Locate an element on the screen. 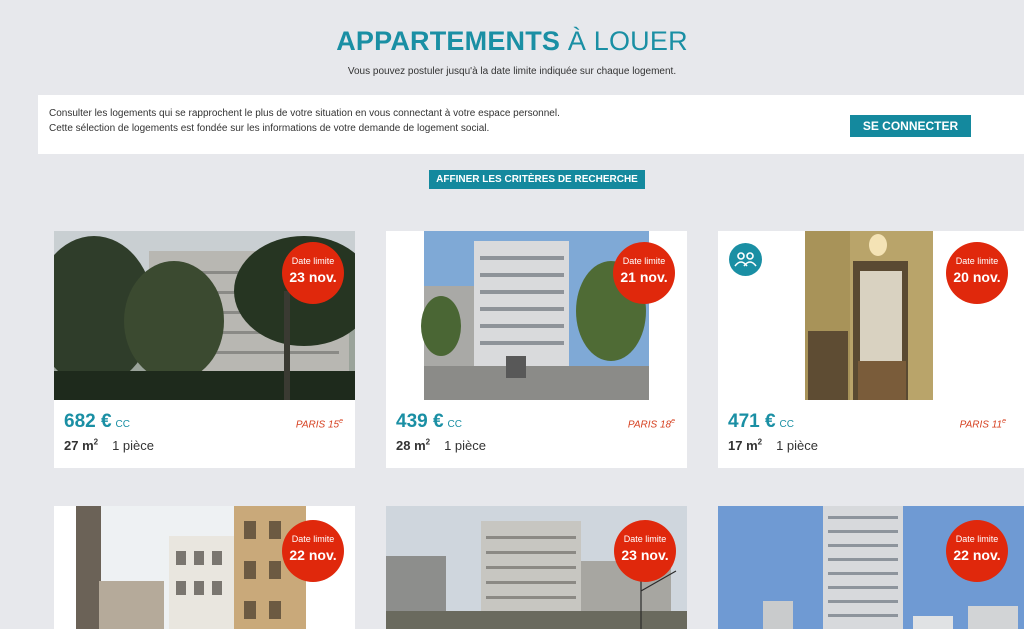 This screenshot has height=629, width=1024. listing-info: 471 € CC PARIS 11e 17 m2 1 pièce is located at coordinates (871, 434).